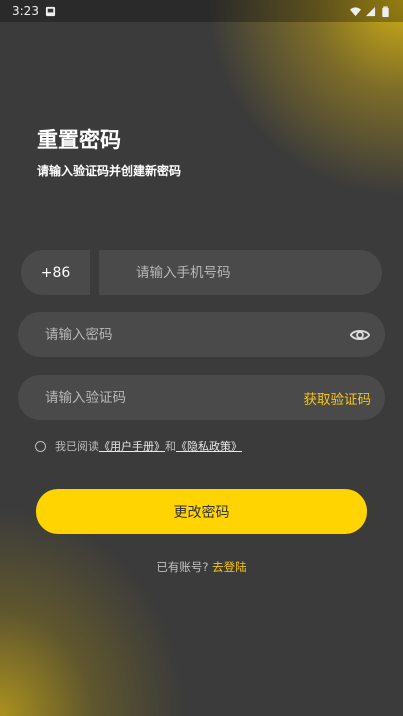  I want to click on password-input, so click(201, 334).